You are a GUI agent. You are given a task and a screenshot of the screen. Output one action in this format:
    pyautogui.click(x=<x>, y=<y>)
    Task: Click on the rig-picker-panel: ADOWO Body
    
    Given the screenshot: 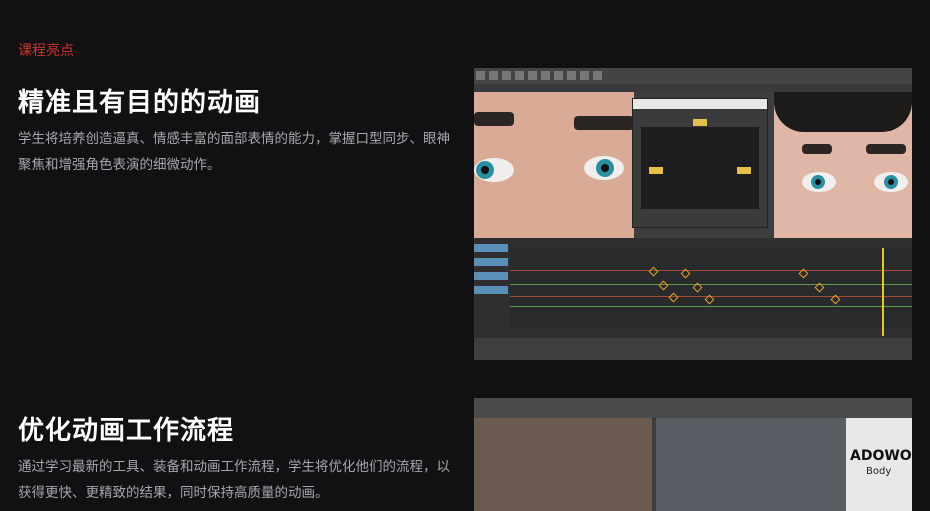 What is the action you would take?
    pyautogui.click(x=879, y=464)
    